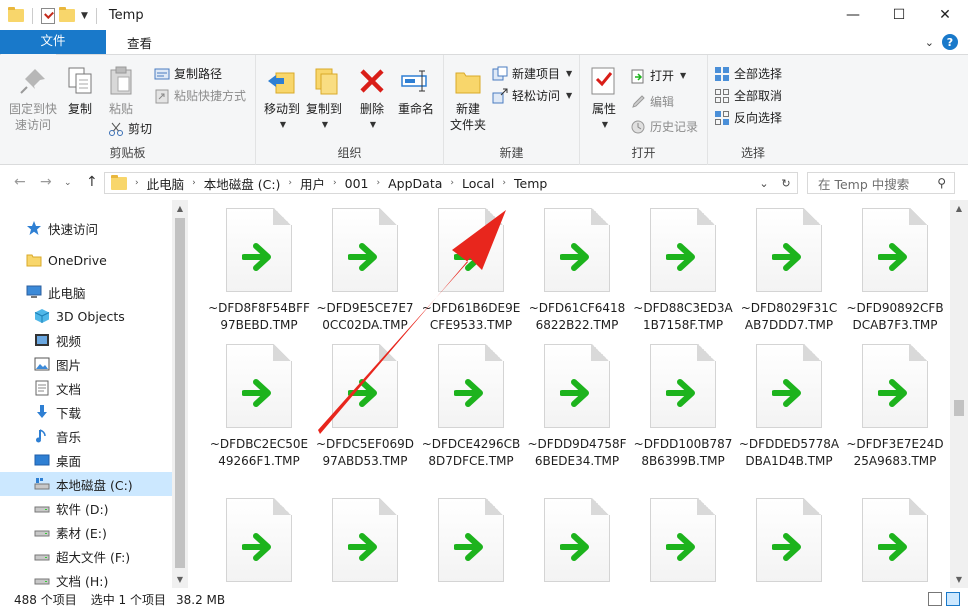 The image size is (968, 611). I want to click on properties-icon, so click(48, 15).